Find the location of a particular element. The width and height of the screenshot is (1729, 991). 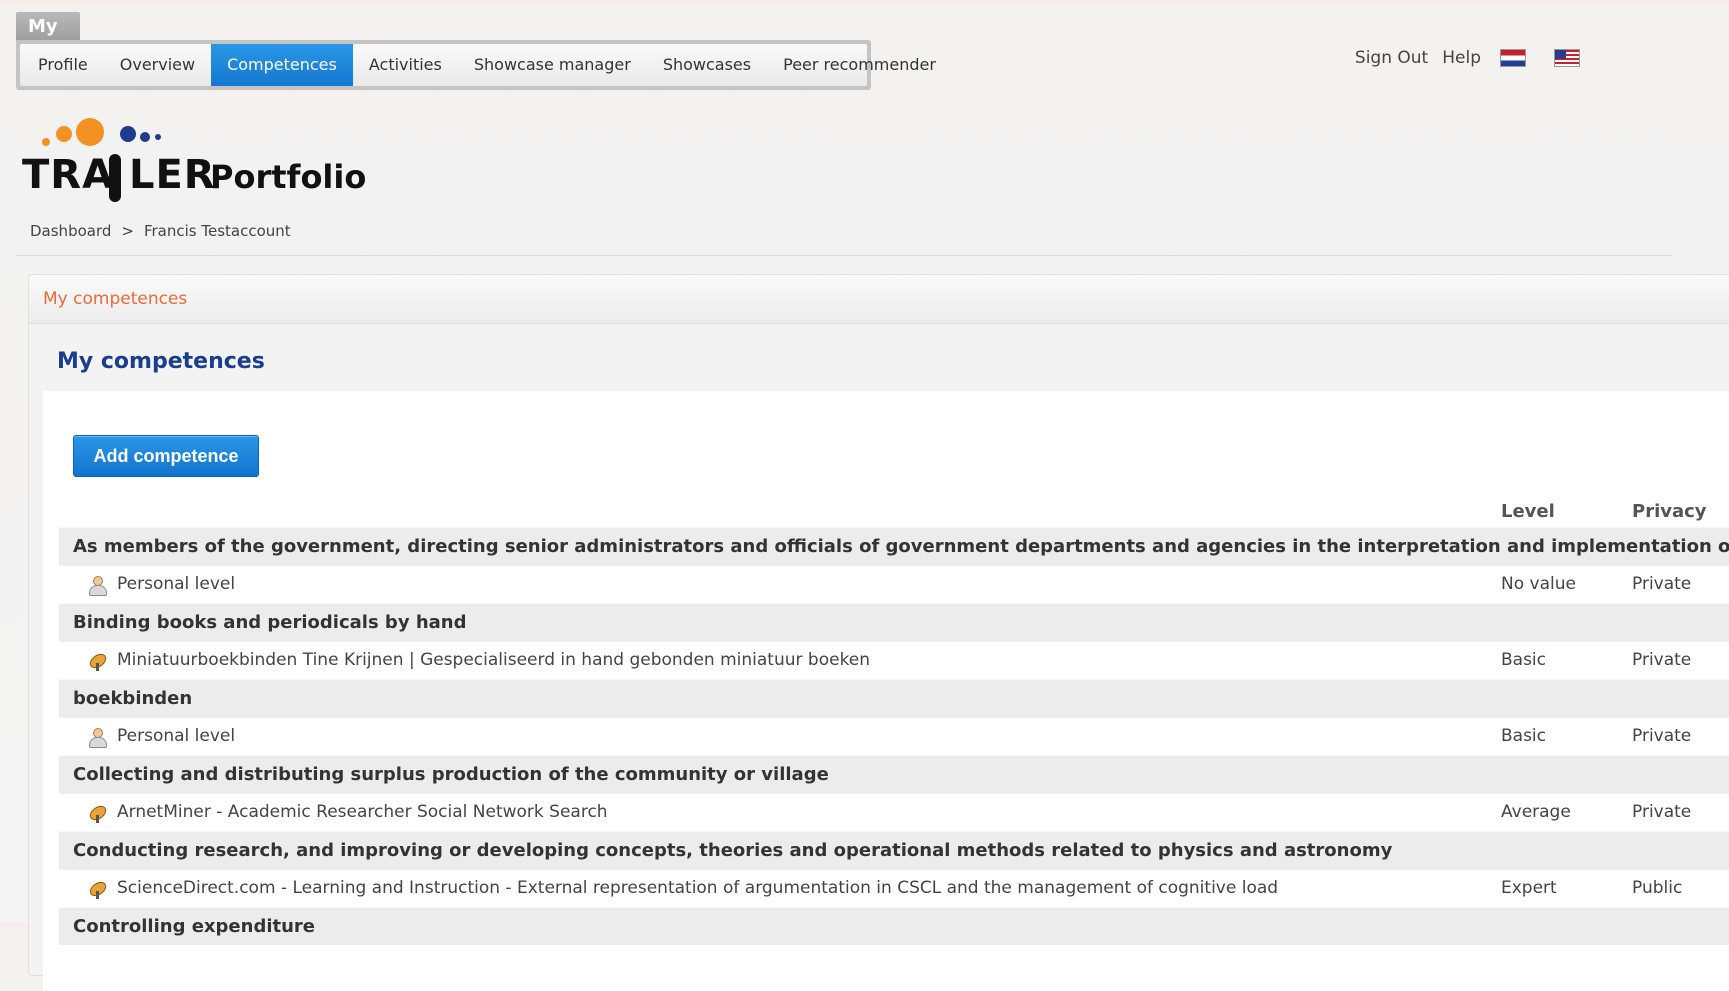

section-title: My competences is located at coordinates (161, 361).